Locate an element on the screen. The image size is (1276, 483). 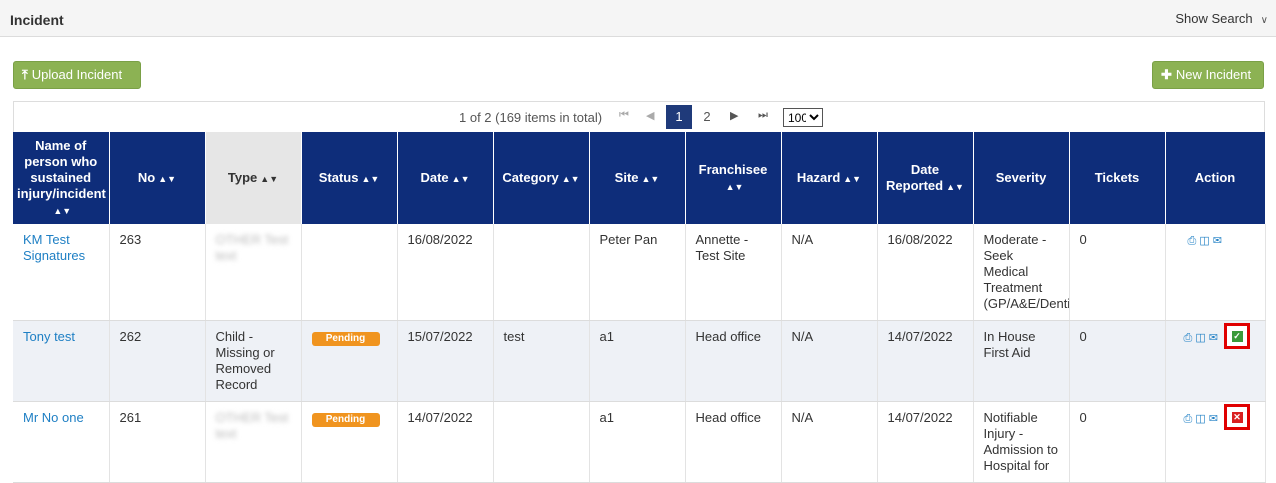
upload-icon: ⤒ is located at coordinates (25, 74).